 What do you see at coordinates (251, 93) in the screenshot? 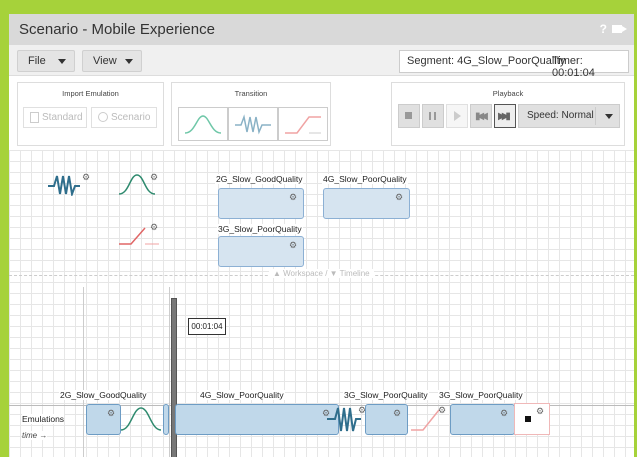
I see `transition-panel-title: Transition` at bounding box center [251, 93].